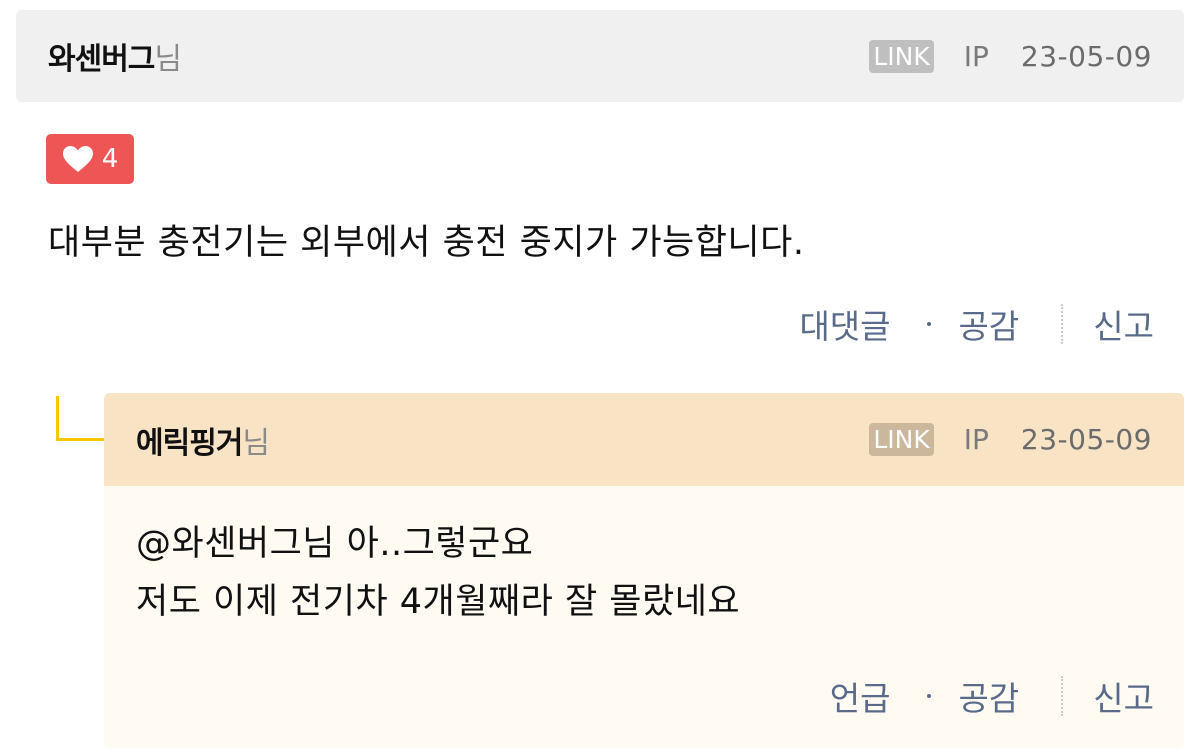 Image resolution: width=1200 pixels, height=756 pixels. What do you see at coordinates (1086, 439) in the screenshot?
I see `reply-date: 23-05-09` at bounding box center [1086, 439].